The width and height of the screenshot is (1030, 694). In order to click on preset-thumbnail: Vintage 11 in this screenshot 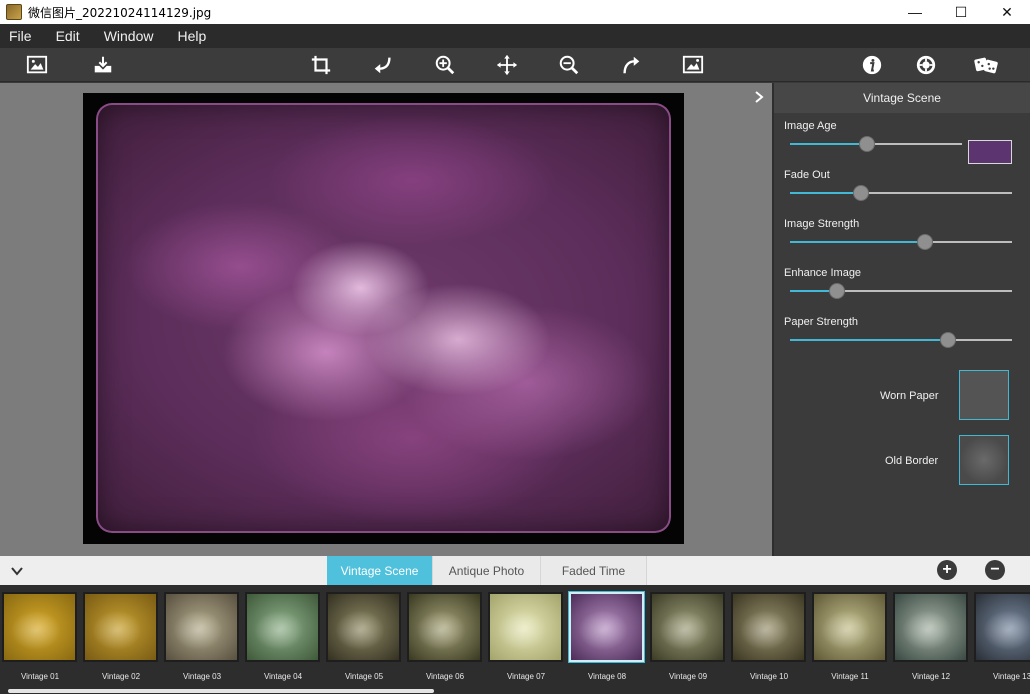, I will do `click(849, 635)`.